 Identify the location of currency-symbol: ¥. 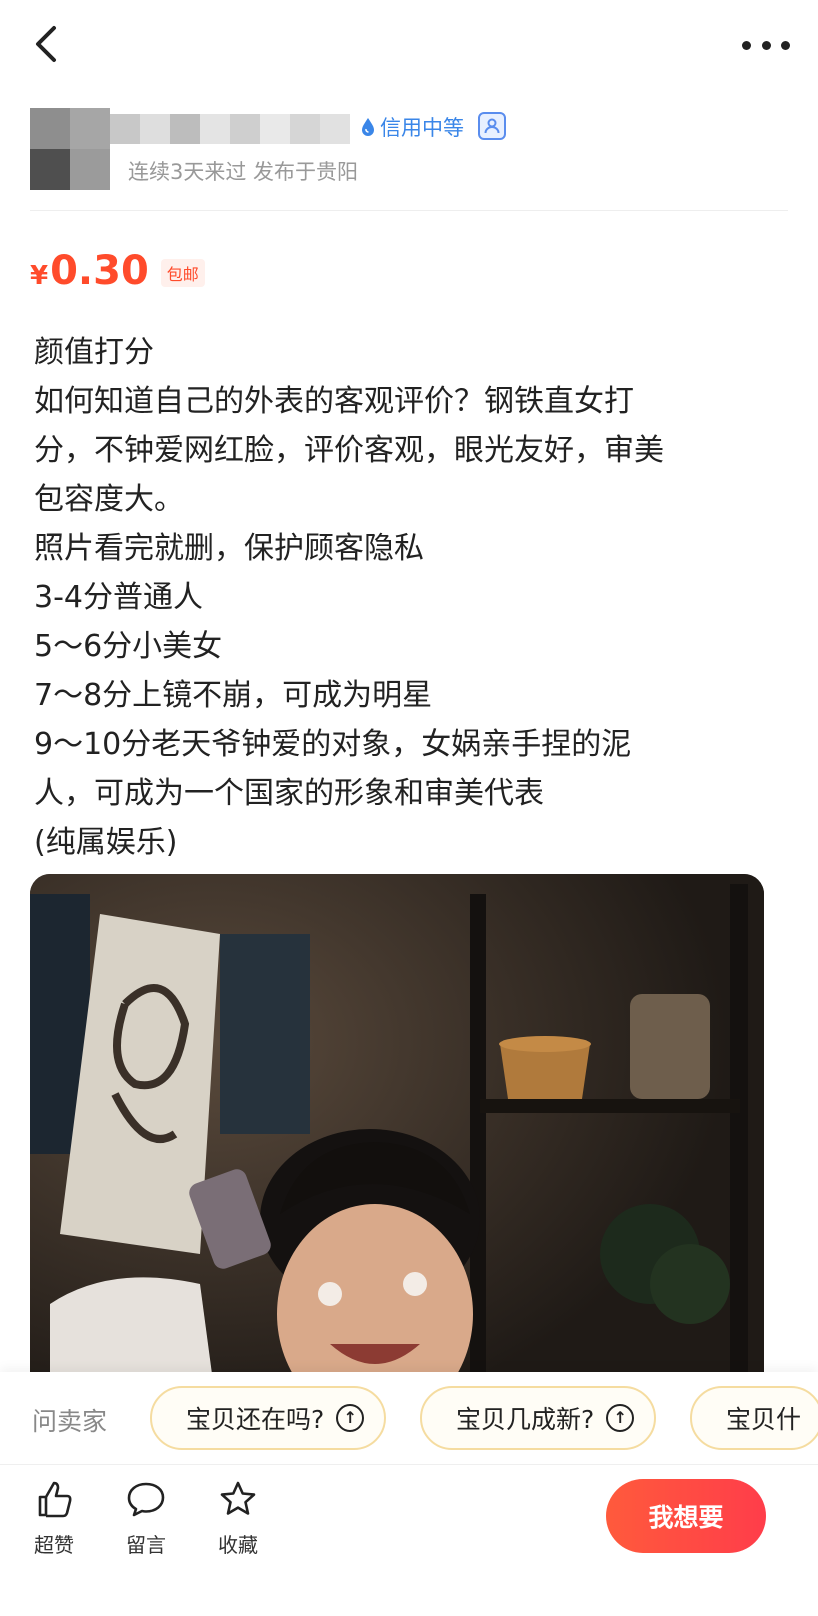
(39, 276).